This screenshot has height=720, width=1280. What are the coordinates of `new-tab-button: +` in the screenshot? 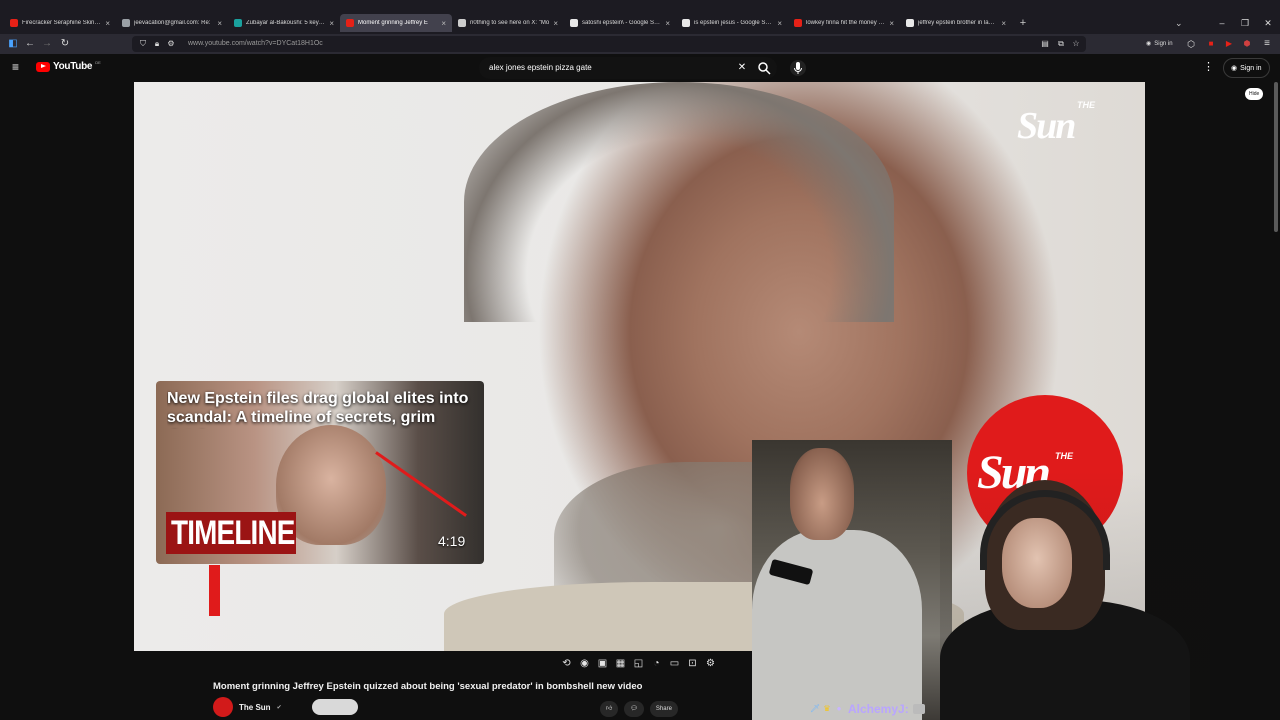 It's located at (1023, 23).